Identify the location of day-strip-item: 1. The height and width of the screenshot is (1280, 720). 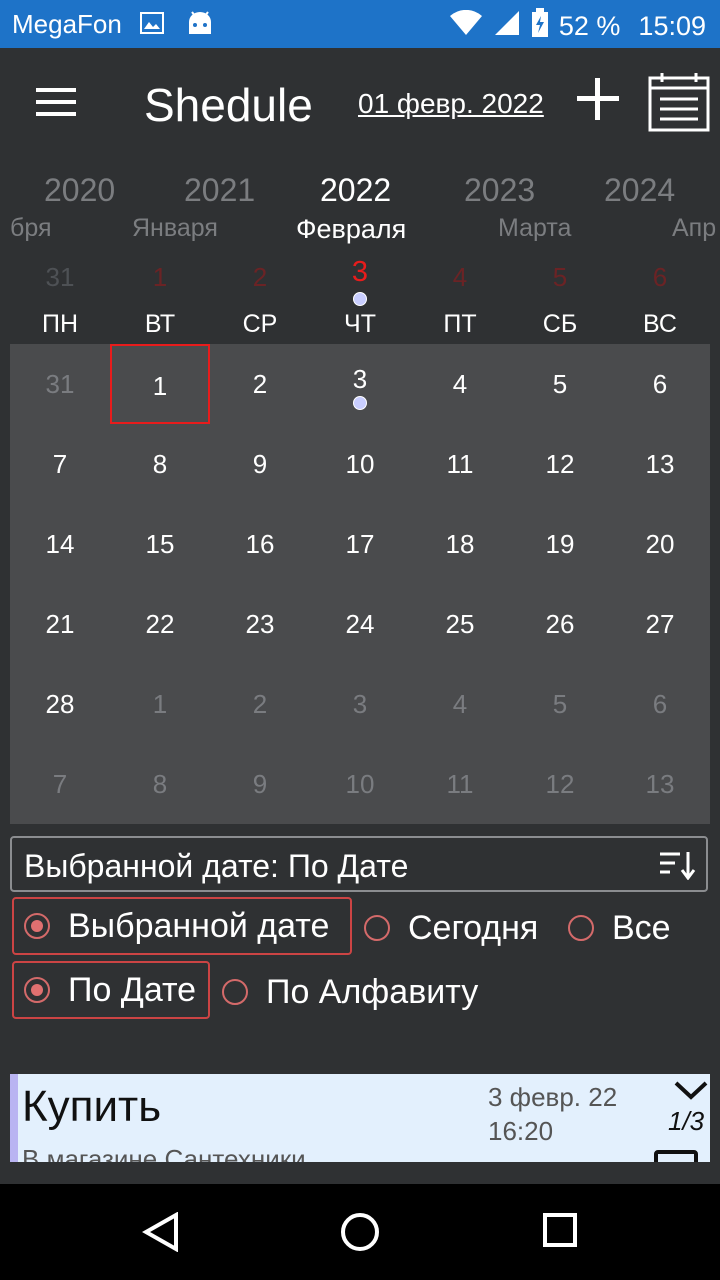
(160, 277).